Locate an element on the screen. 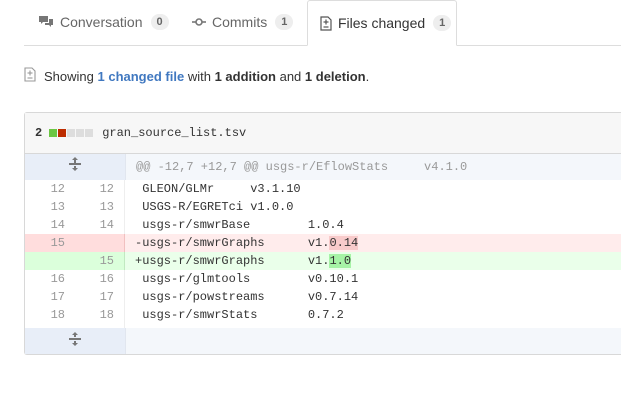  old-line-number: 14 is located at coordinates (50, 225).